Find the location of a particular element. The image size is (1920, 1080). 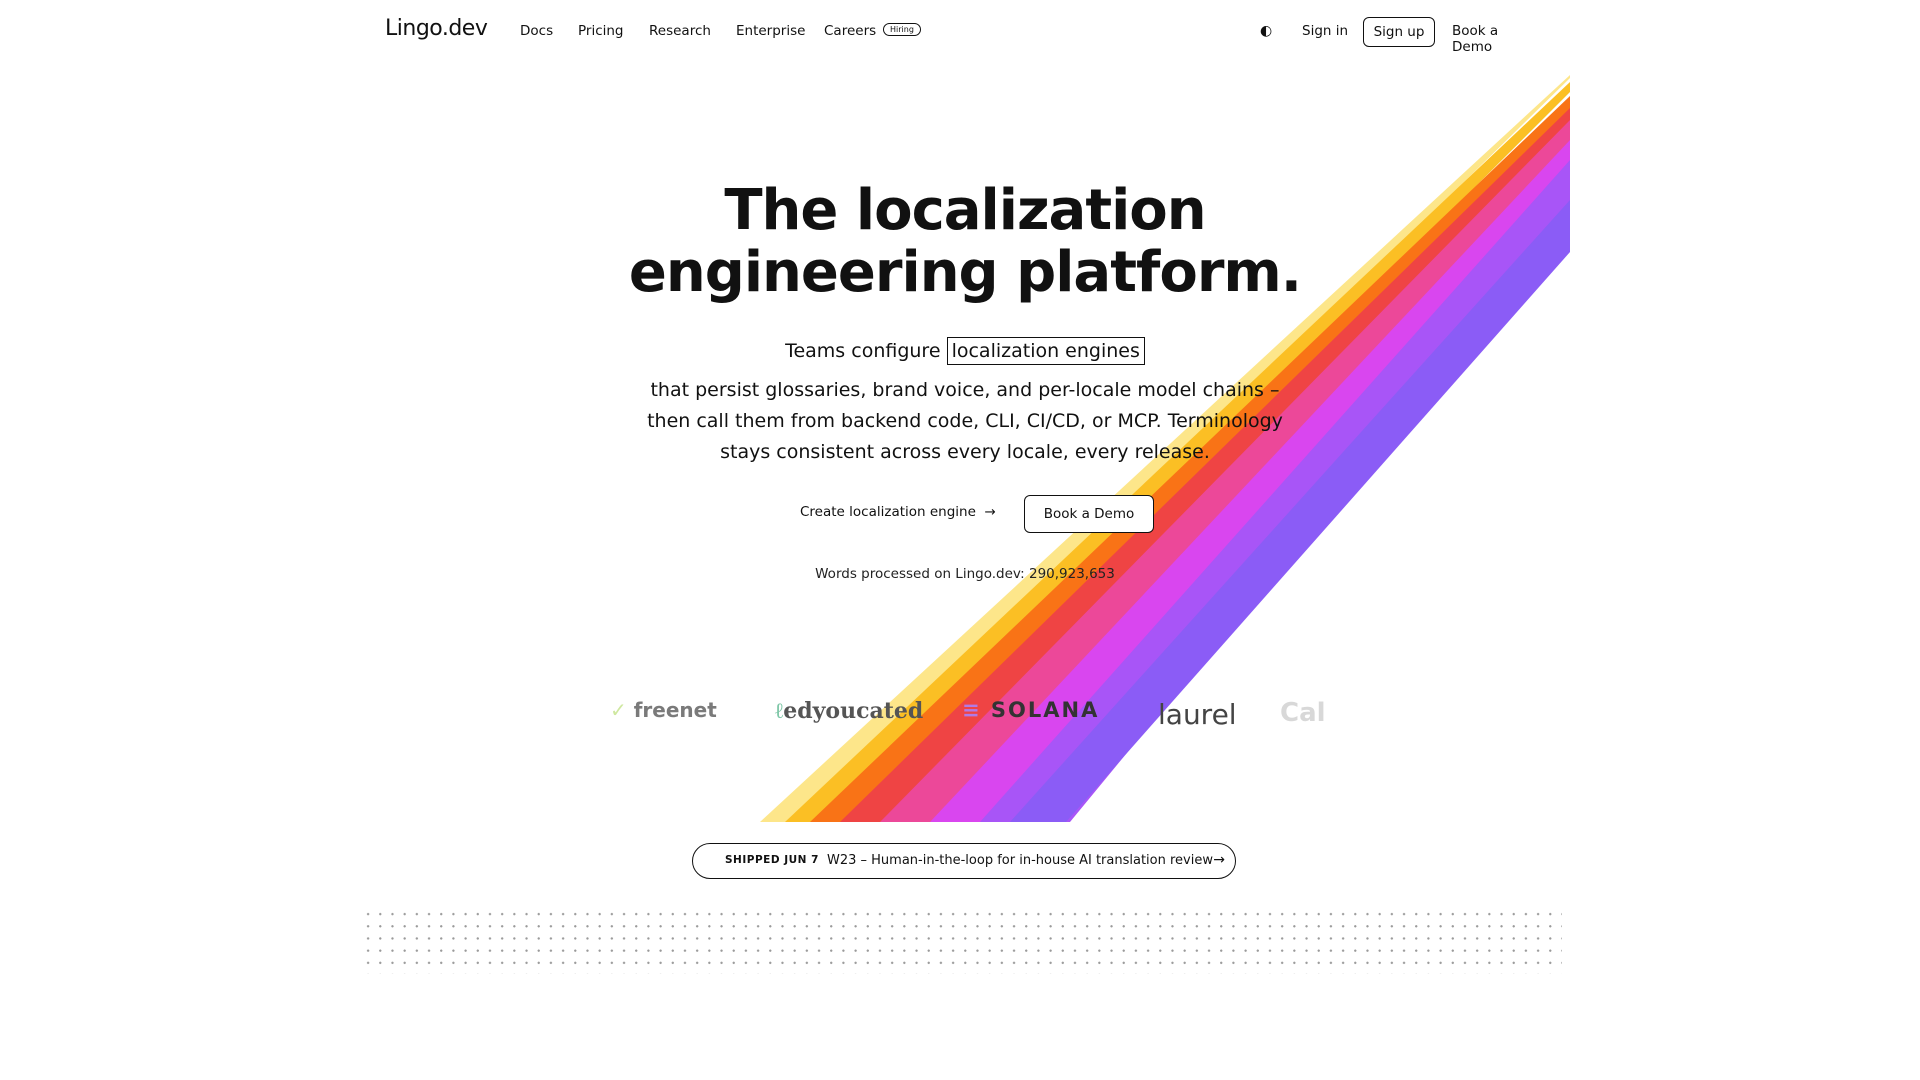

nav-enterprise: Enterprise is located at coordinates (770, 31).